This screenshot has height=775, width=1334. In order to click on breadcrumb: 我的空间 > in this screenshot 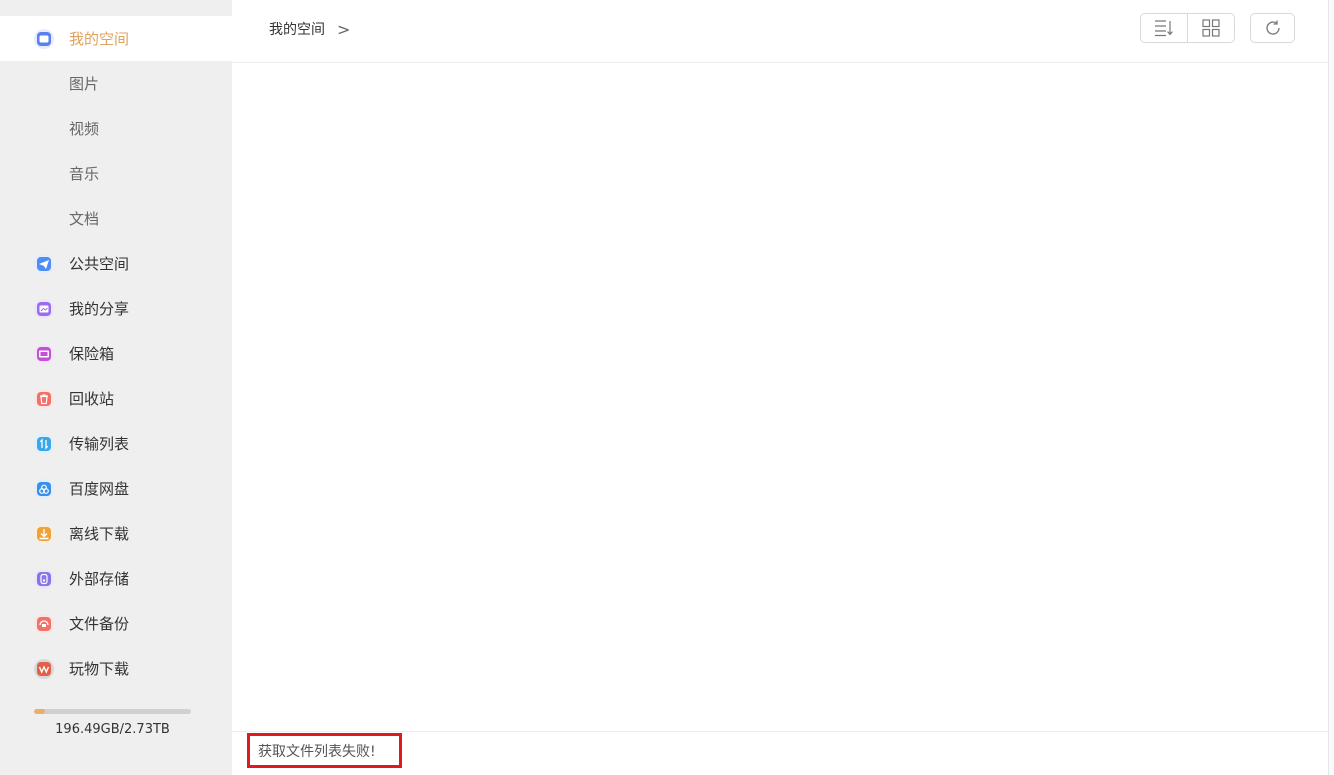, I will do `click(309, 29)`.